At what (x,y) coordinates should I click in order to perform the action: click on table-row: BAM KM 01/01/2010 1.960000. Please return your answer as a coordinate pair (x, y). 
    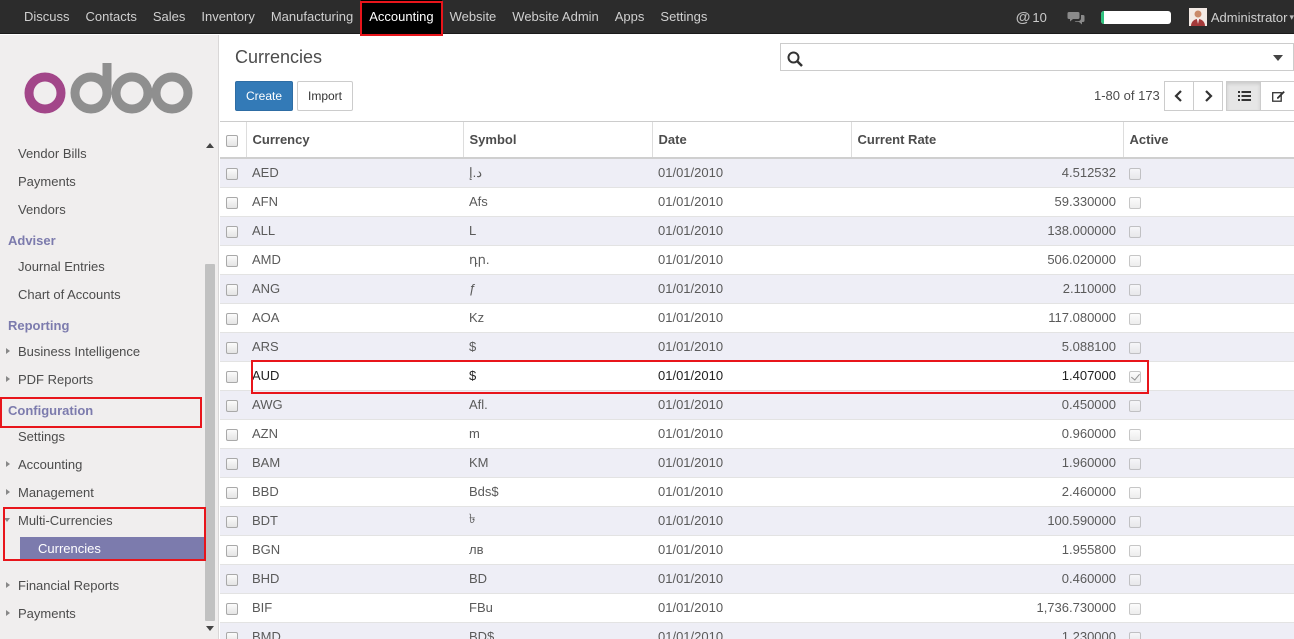
    Looking at the image, I should click on (757, 463).